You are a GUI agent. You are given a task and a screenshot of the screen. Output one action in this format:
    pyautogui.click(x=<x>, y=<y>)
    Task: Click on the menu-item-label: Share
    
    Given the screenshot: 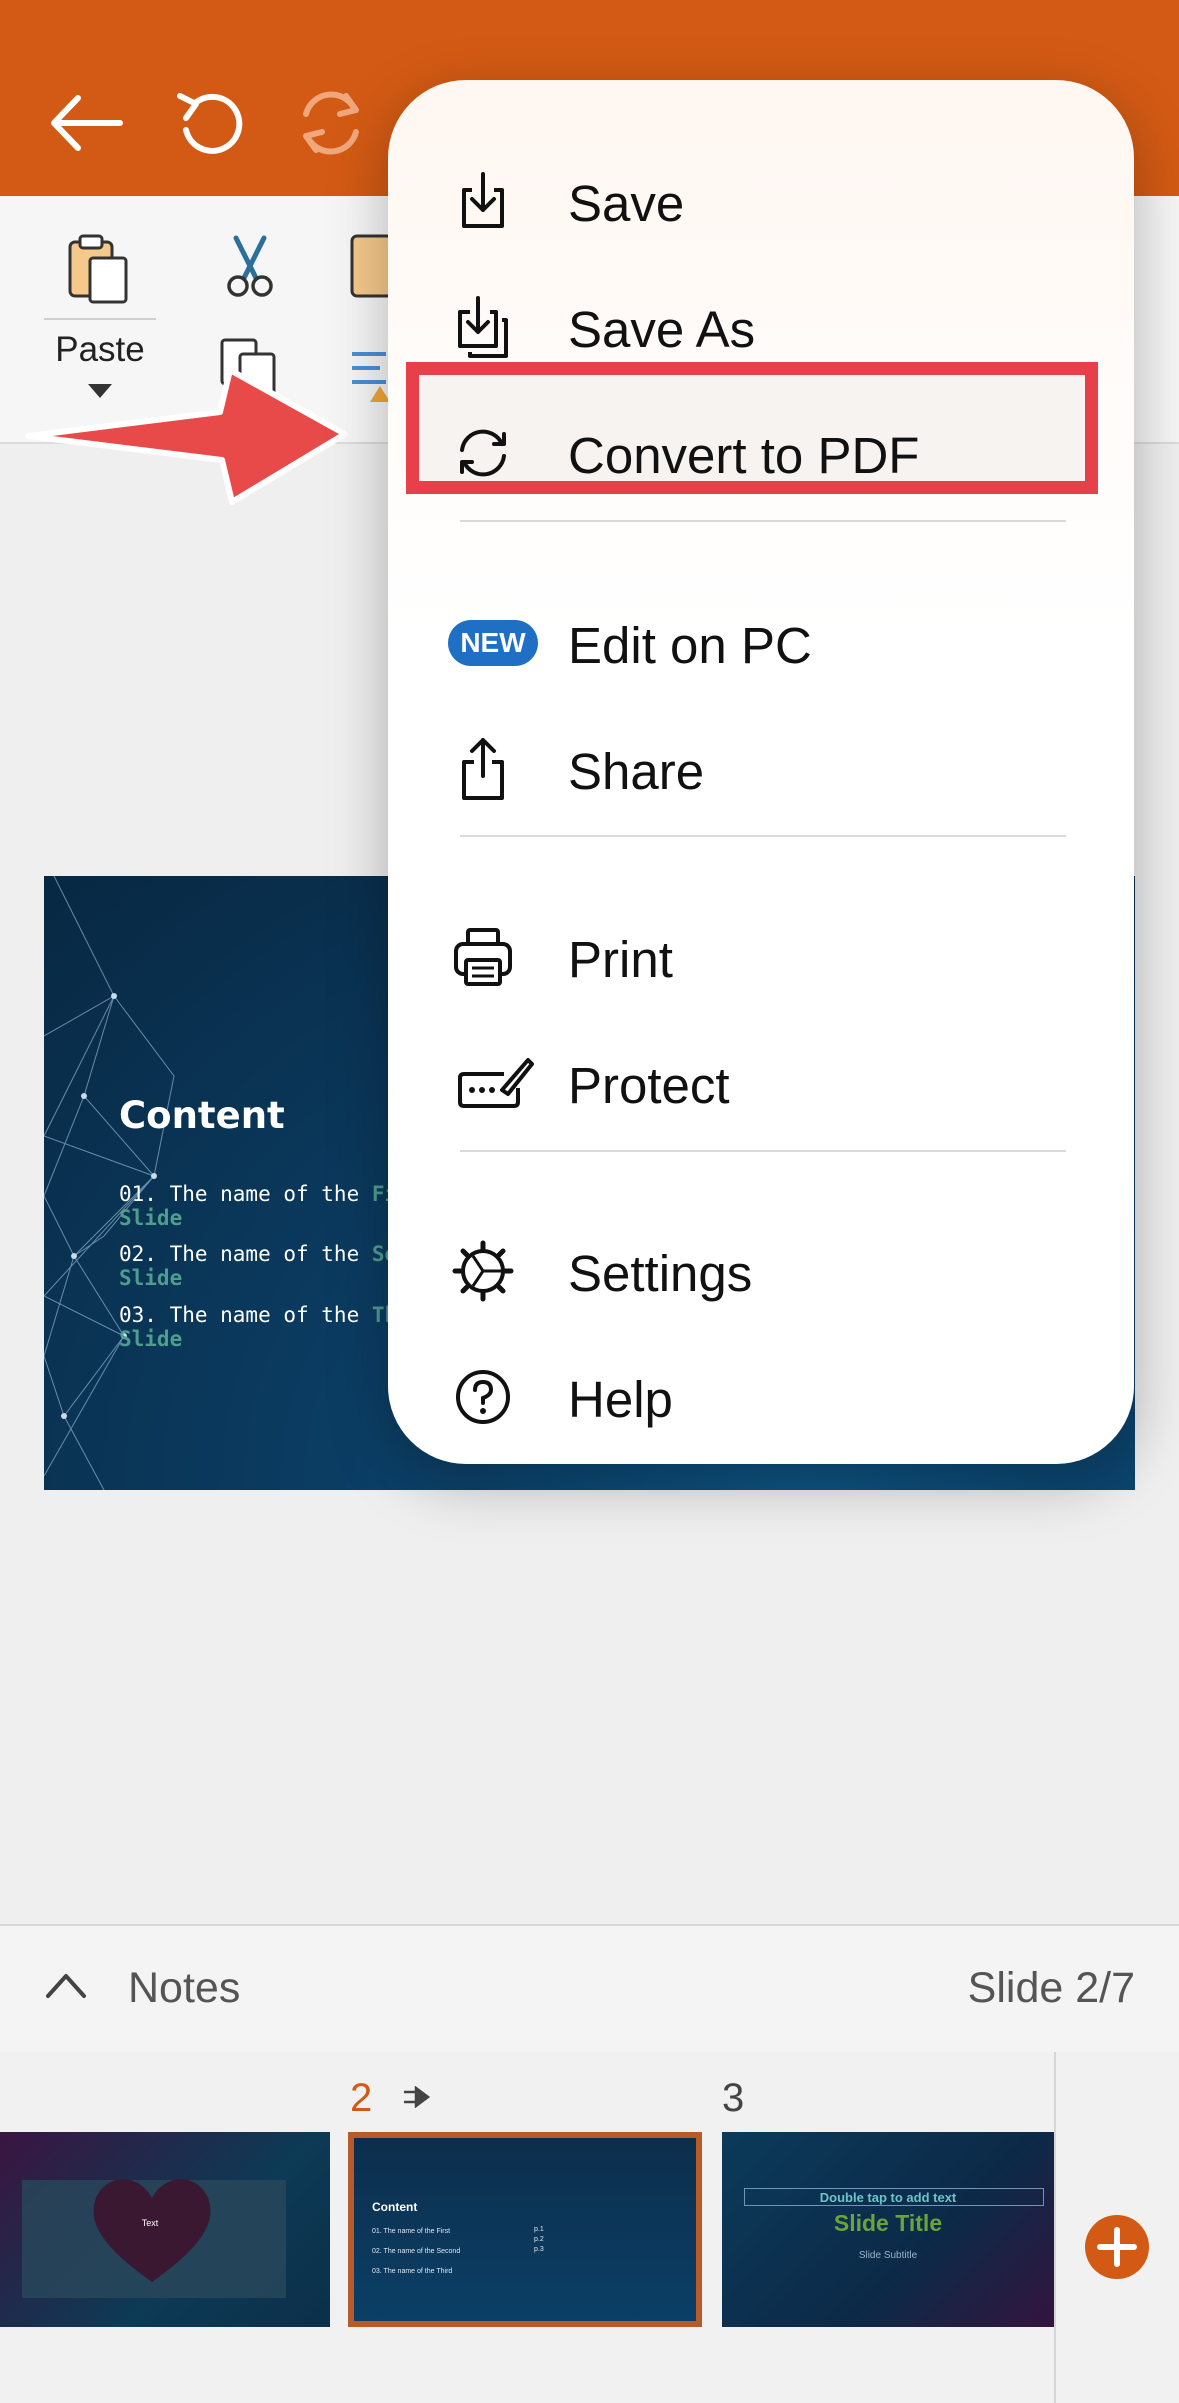 What is the action you would take?
    pyautogui.click(x=636, y=771)
    